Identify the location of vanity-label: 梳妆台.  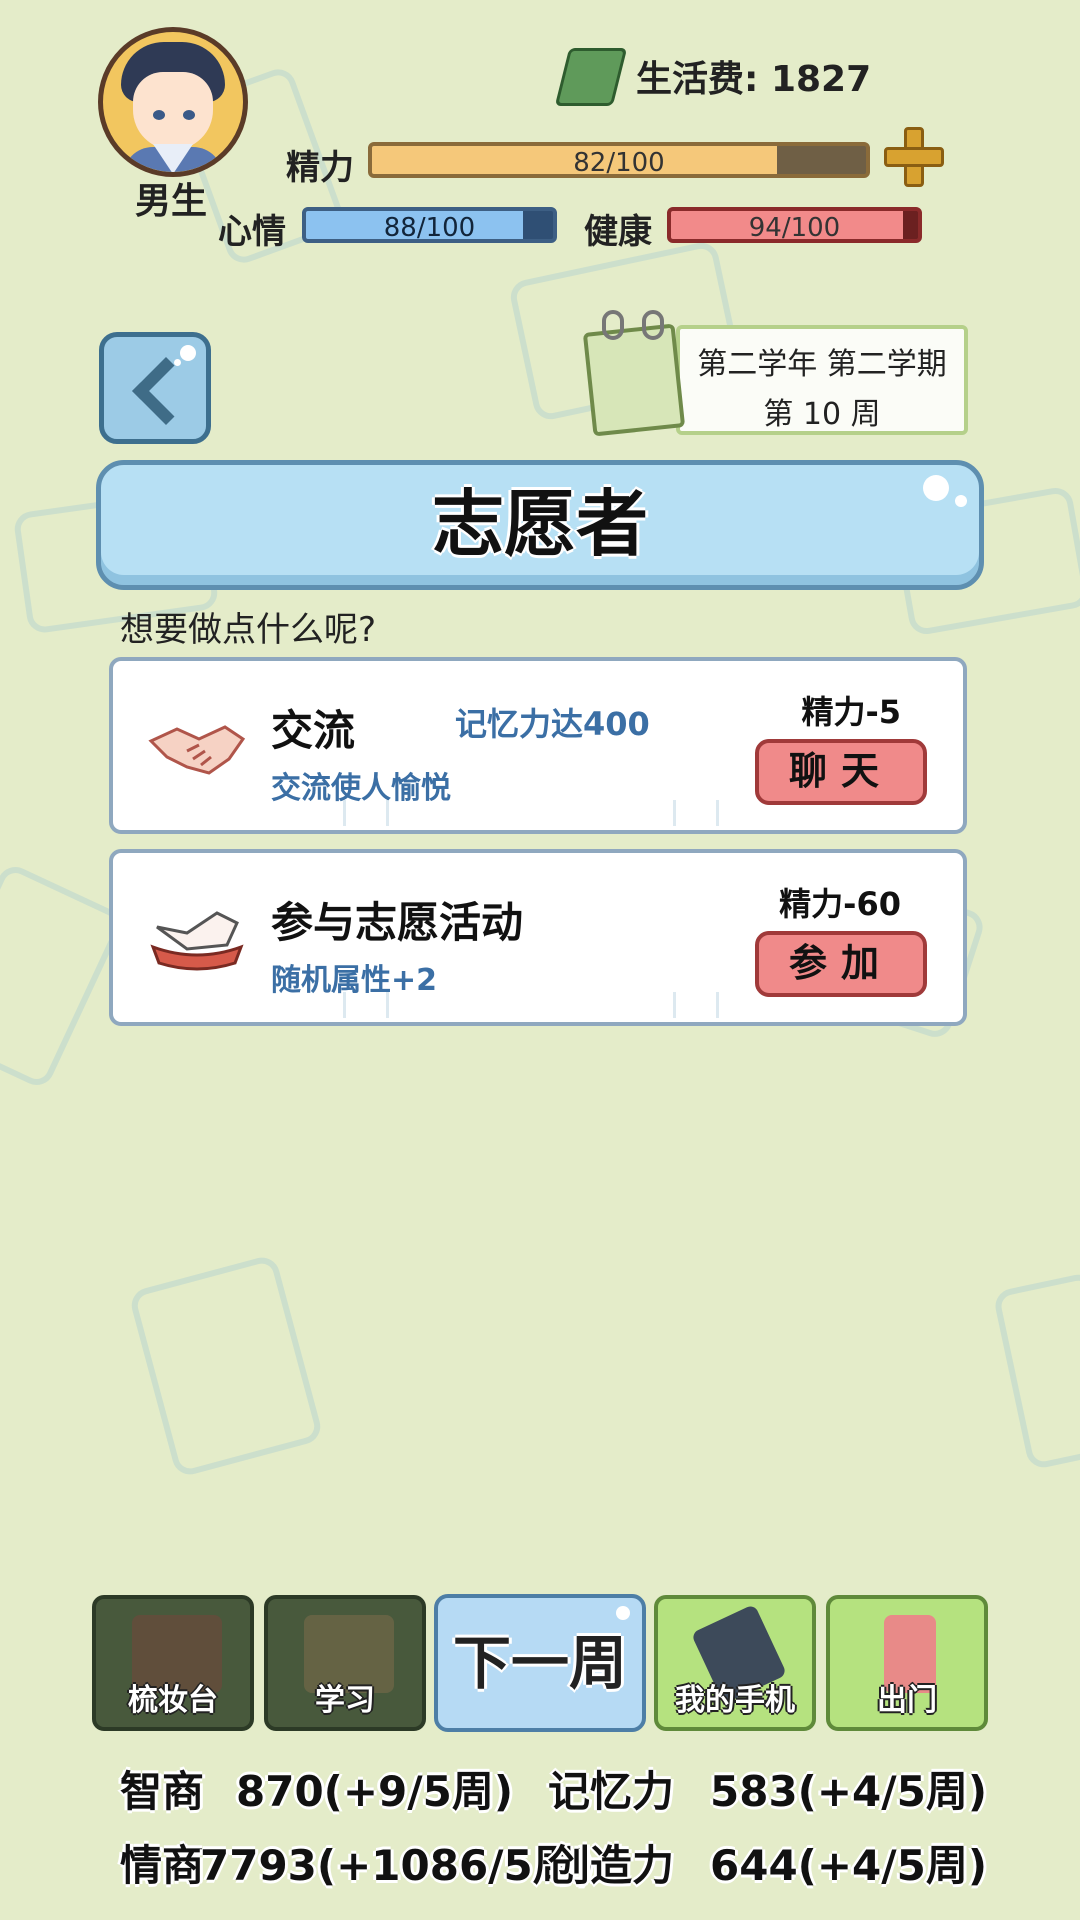
(173, 1700).